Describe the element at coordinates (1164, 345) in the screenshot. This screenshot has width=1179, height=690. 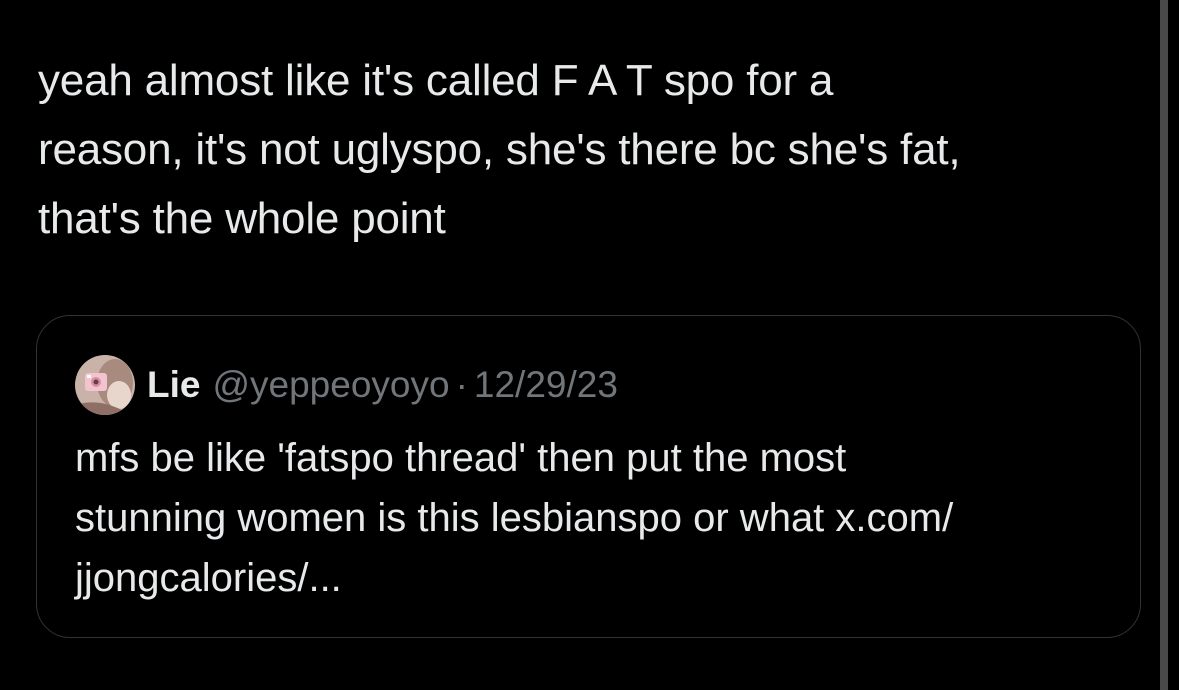
I see `scrollbar` at that location.